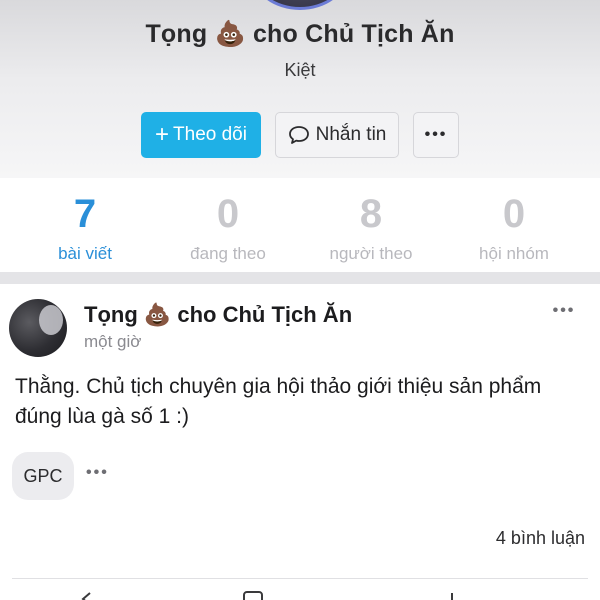 Image resolution: width=600 pixels, height=600 pixels. I want to click on plus-icon: +, so click(162, 134).